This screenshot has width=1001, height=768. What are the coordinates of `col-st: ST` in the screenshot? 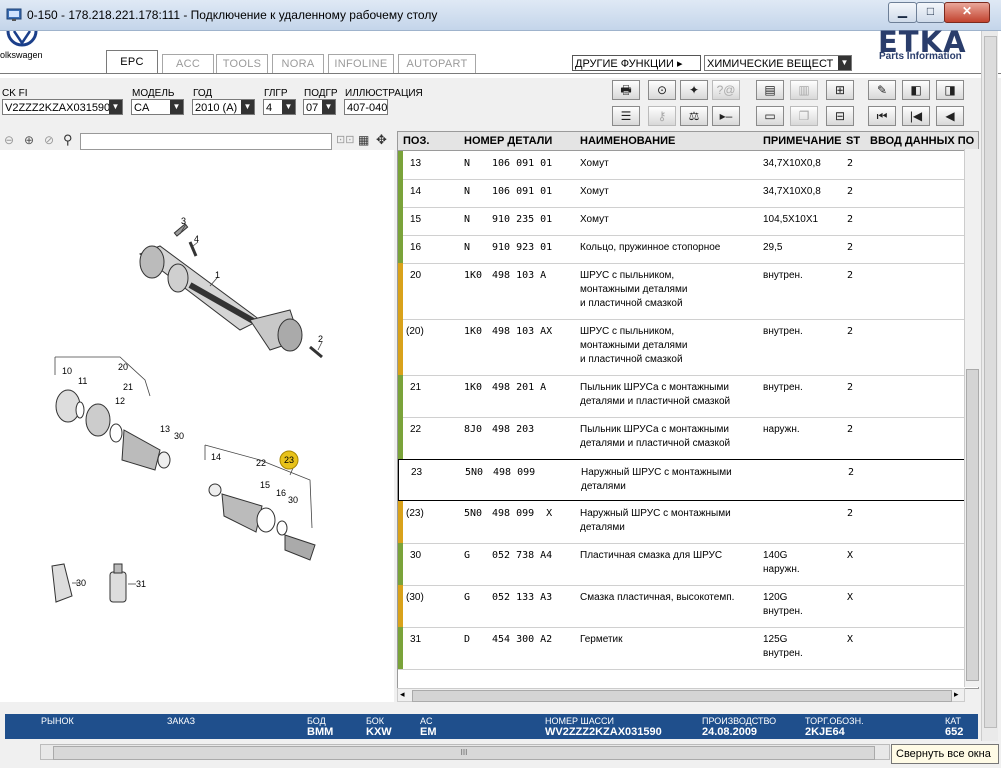 It's located at (853, 141).